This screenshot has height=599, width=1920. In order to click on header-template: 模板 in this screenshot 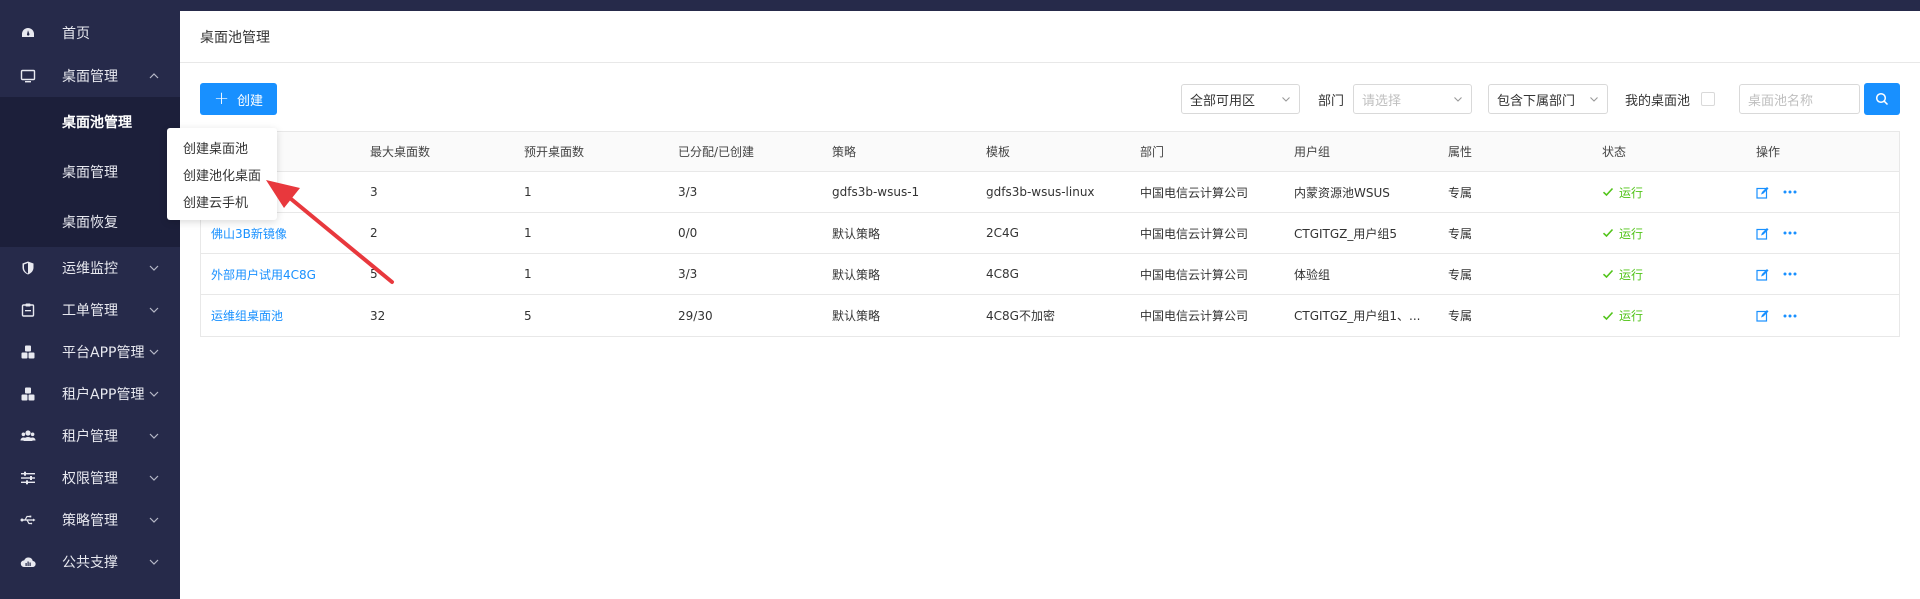, I will do `click(998, 152)`.